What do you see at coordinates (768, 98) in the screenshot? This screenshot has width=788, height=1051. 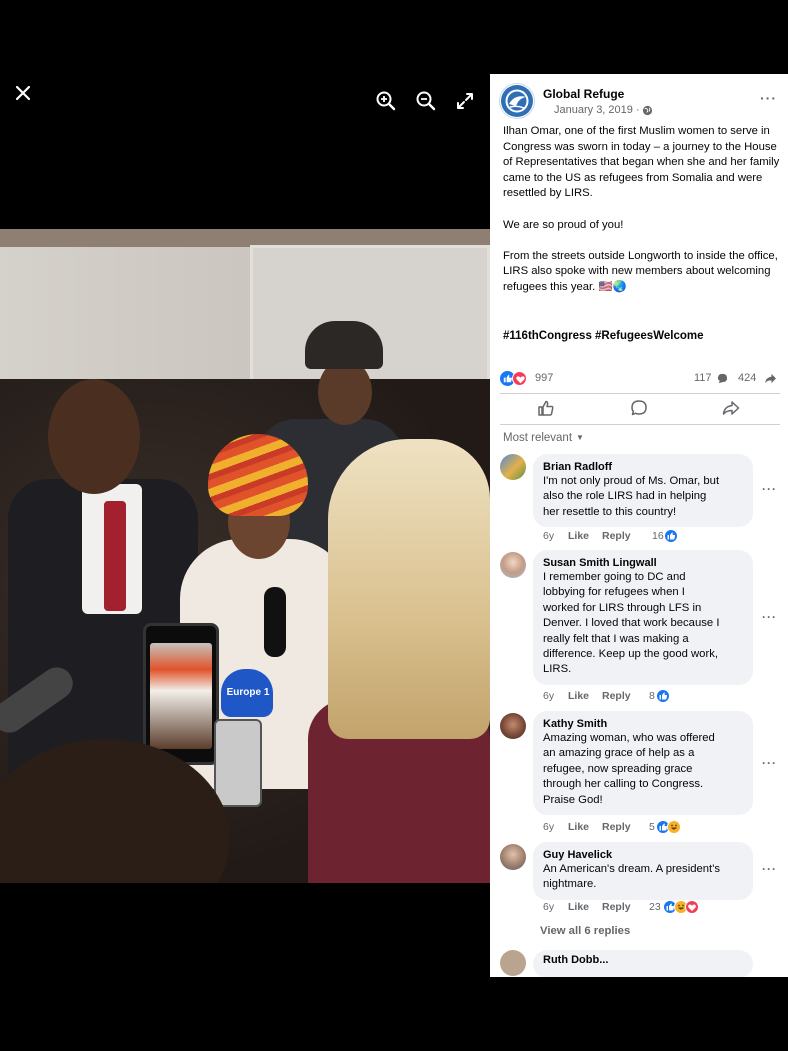 I see `post-more-button: ···` at bounding box center [768, 98].